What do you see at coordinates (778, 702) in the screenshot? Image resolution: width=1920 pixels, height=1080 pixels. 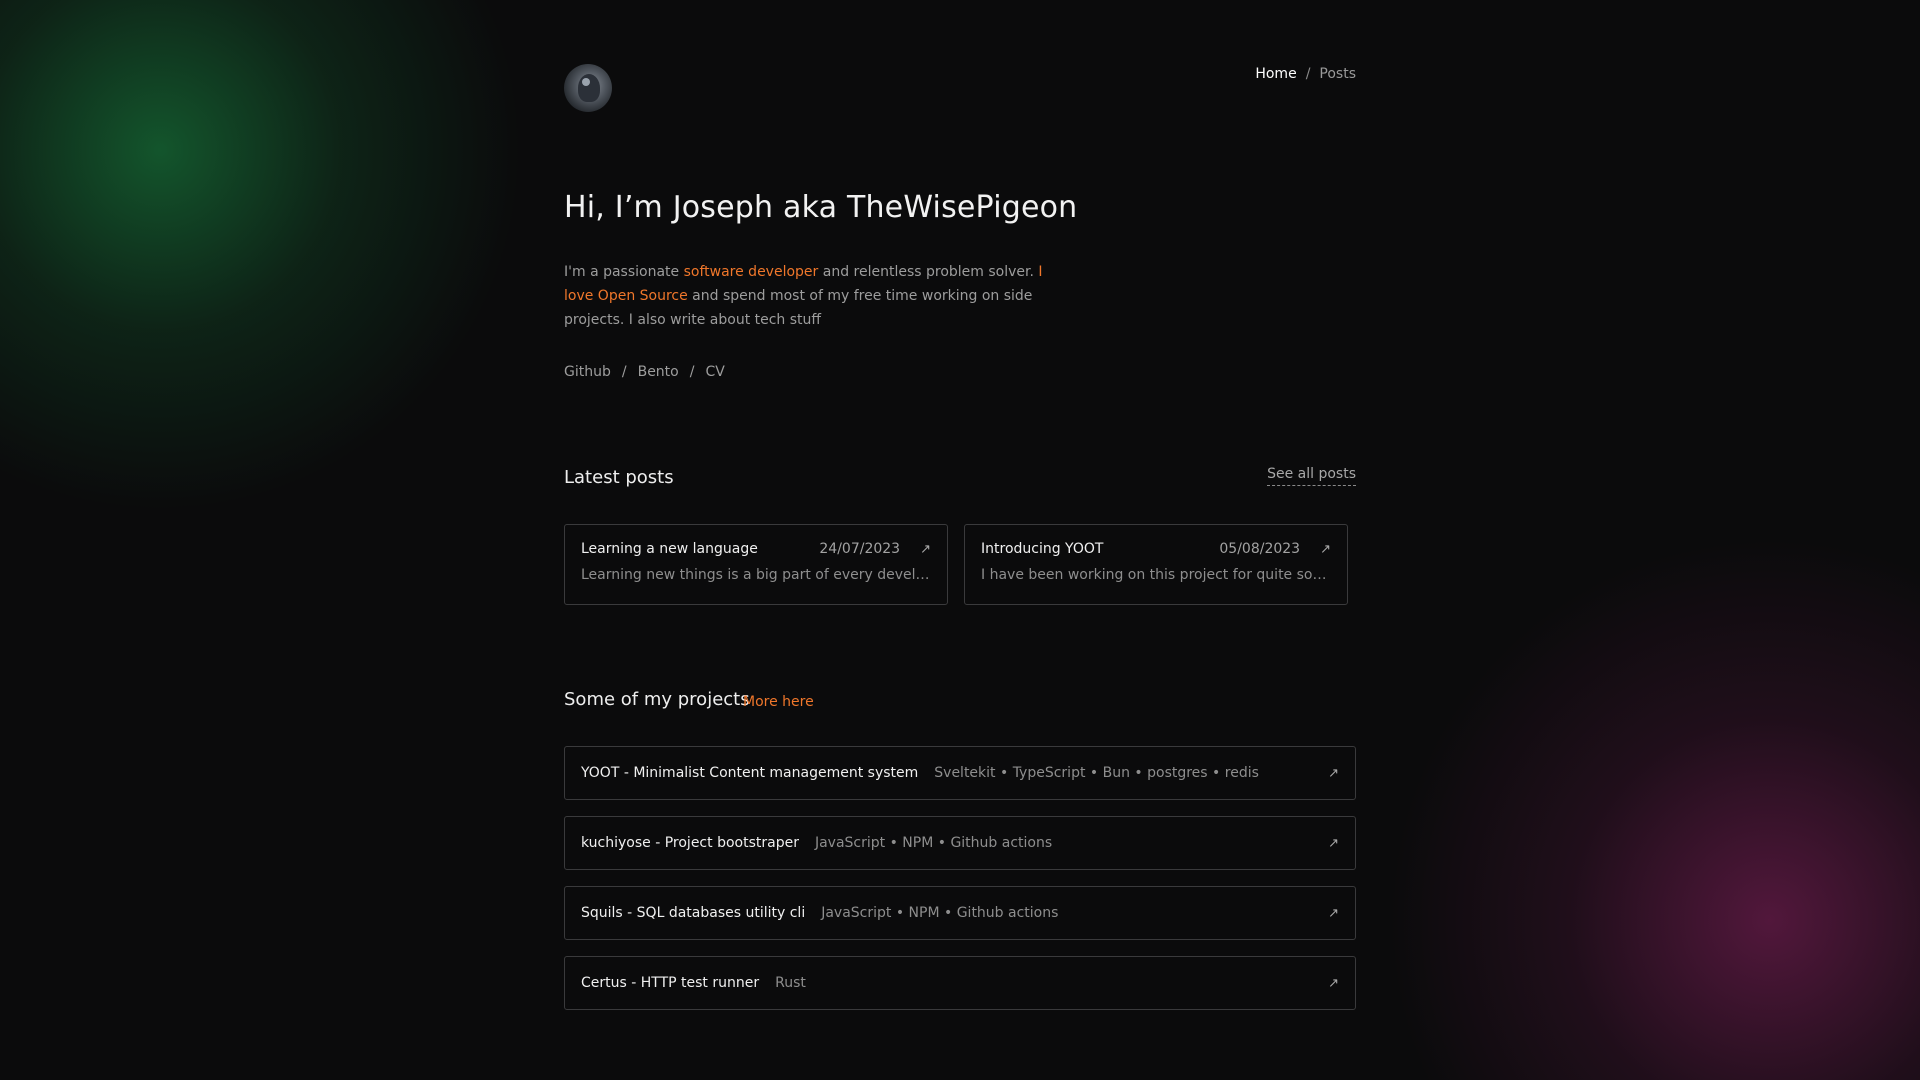 I see `more-projects-link: More here` at bounding box center [778, 702].